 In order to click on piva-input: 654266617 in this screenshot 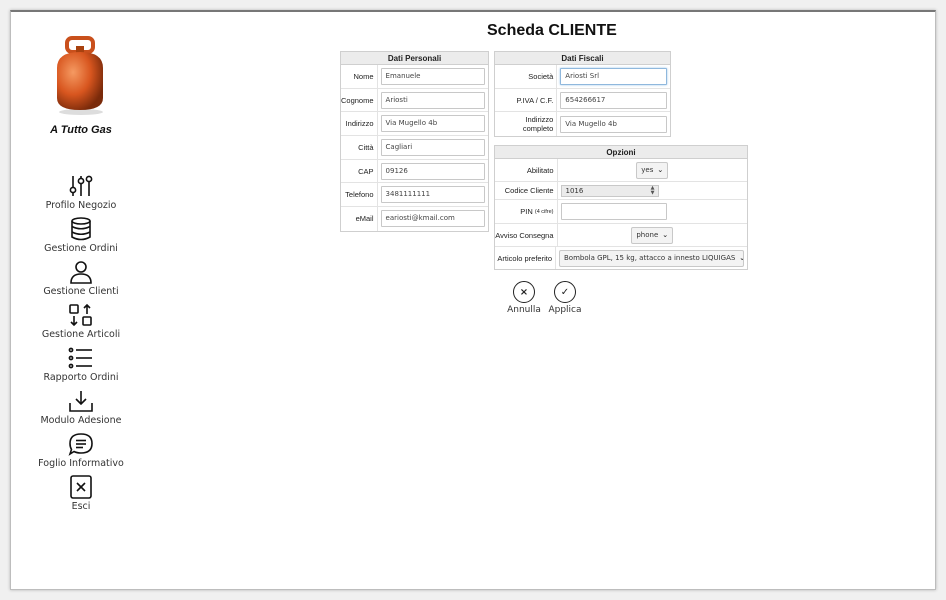, I will do `click(613, 100)`.